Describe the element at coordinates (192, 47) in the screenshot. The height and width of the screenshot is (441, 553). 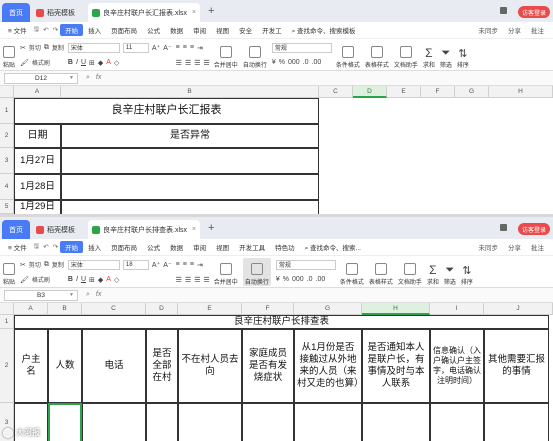
I see `align-bottom-icon: ≡` at that location.